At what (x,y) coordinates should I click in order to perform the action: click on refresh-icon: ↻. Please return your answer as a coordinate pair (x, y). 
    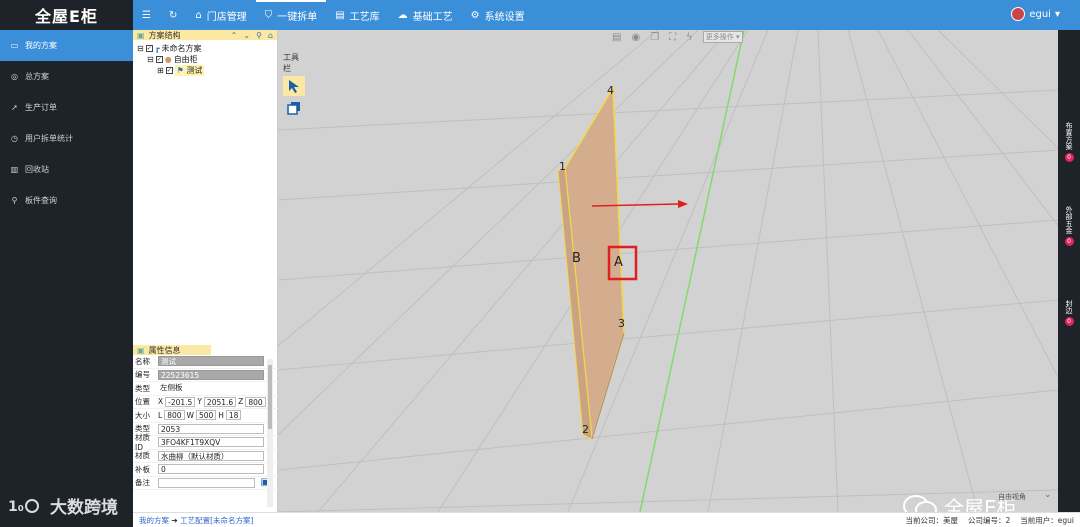
    Looking at the image, I should click on (173, 15).